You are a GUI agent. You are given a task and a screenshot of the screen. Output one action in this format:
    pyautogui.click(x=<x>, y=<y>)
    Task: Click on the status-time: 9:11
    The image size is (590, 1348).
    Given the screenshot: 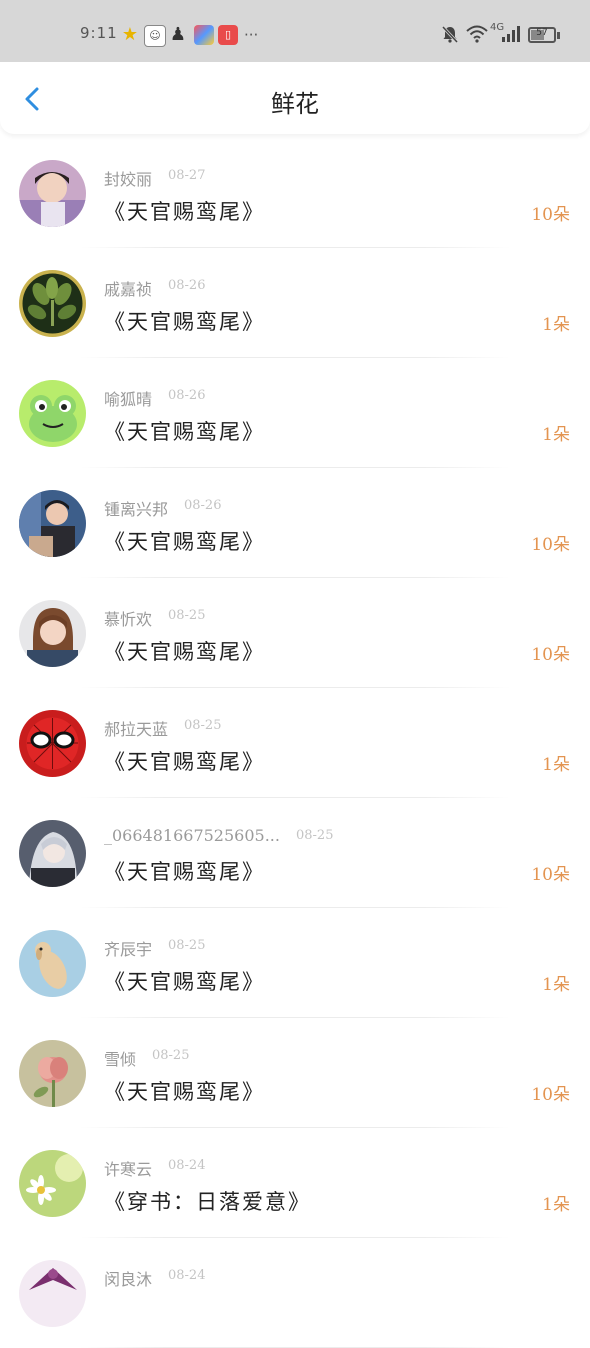 What is the action you would take?
    pyautogui.click(x=99, y=33)
    